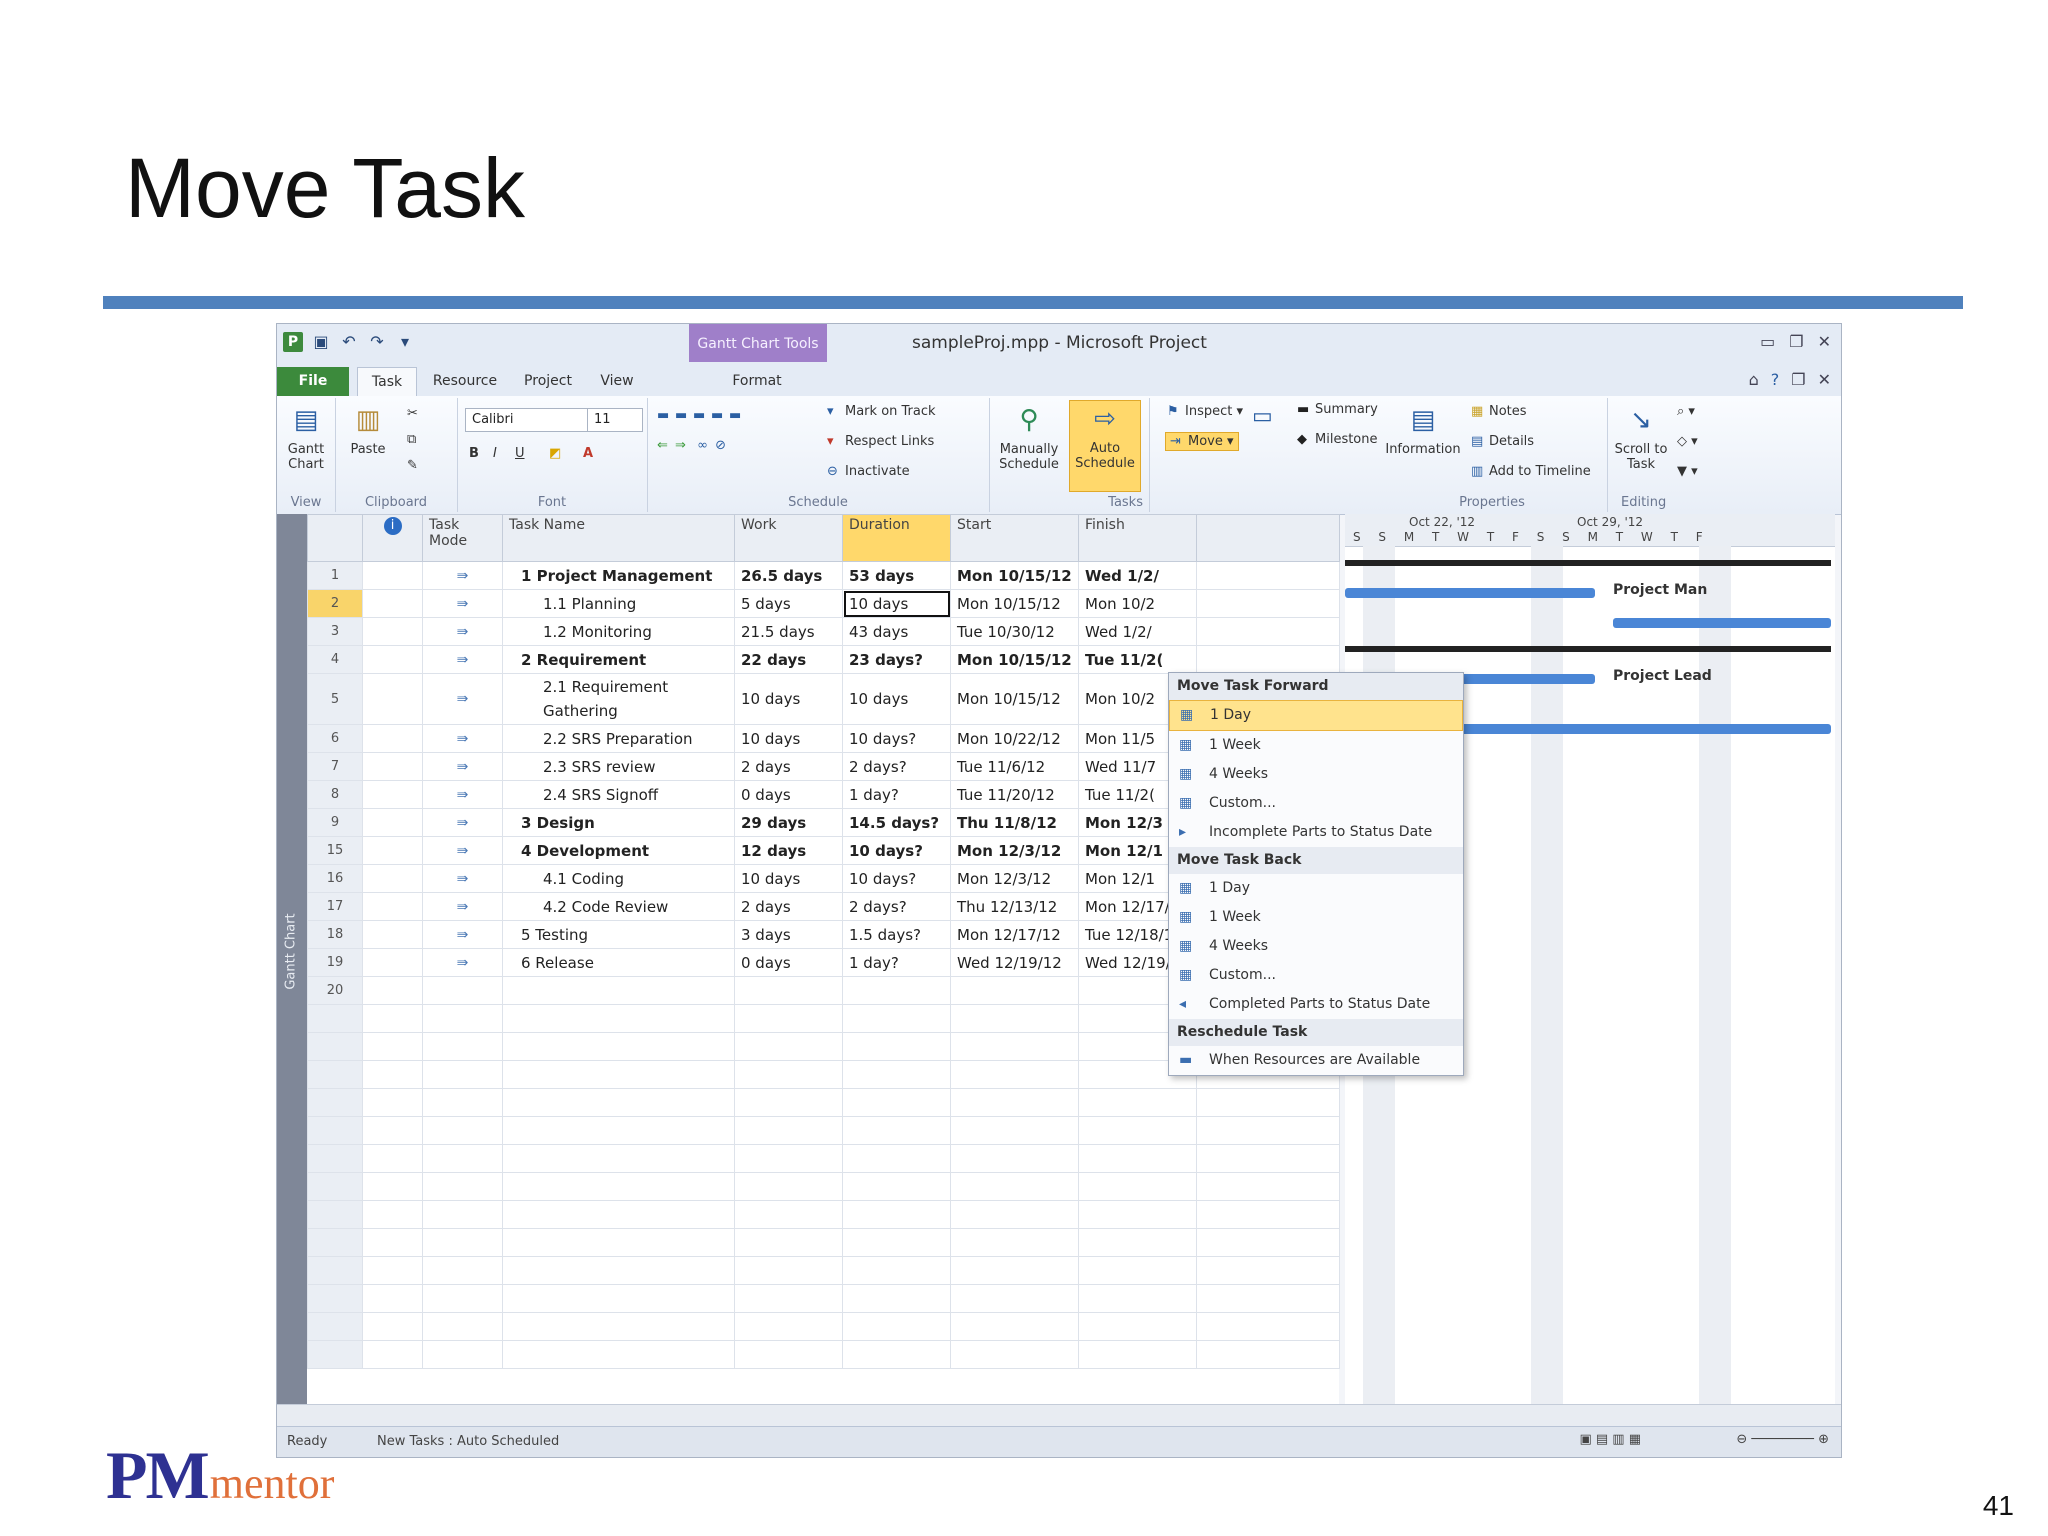 The image size is (2048, 1536). What do you see at coordinates (618, 631) in the screenshot?
I see `task-name-cell: 1.2 Monitoring` at bounding box center [618, 631].